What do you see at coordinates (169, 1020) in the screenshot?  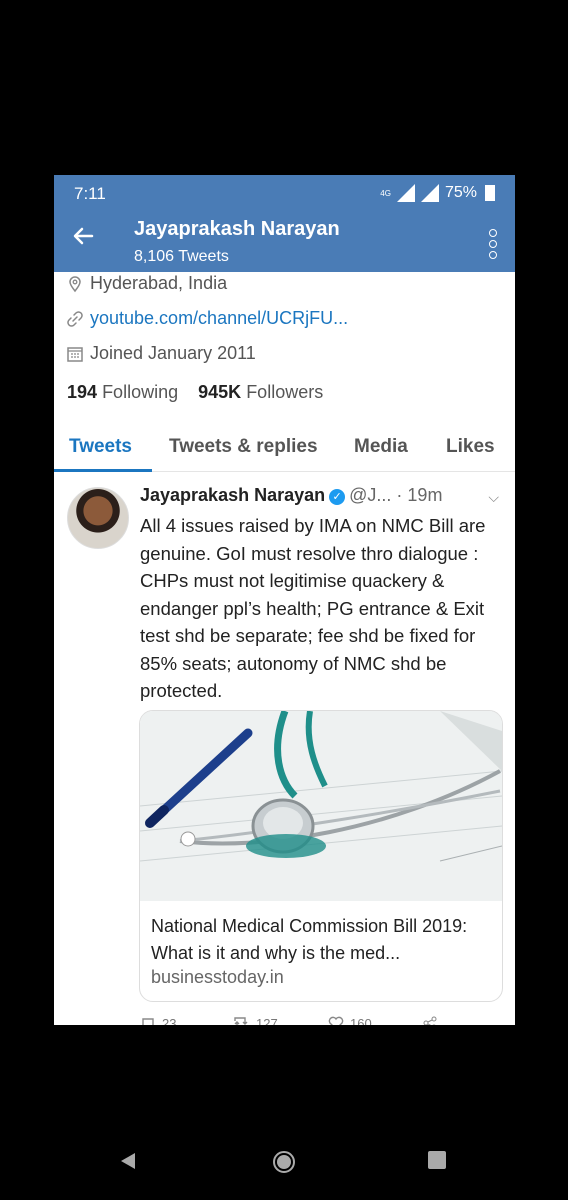 I see `reply-count: 23` at bounding box center [169, 1020].